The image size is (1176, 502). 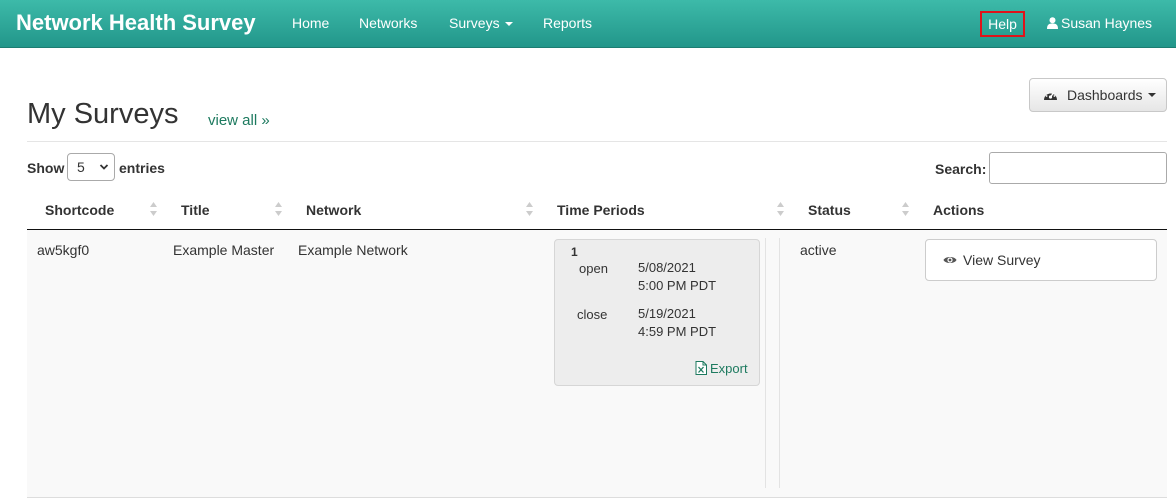 I want to click on column-header-network: Network, so click(x=333, y=210).